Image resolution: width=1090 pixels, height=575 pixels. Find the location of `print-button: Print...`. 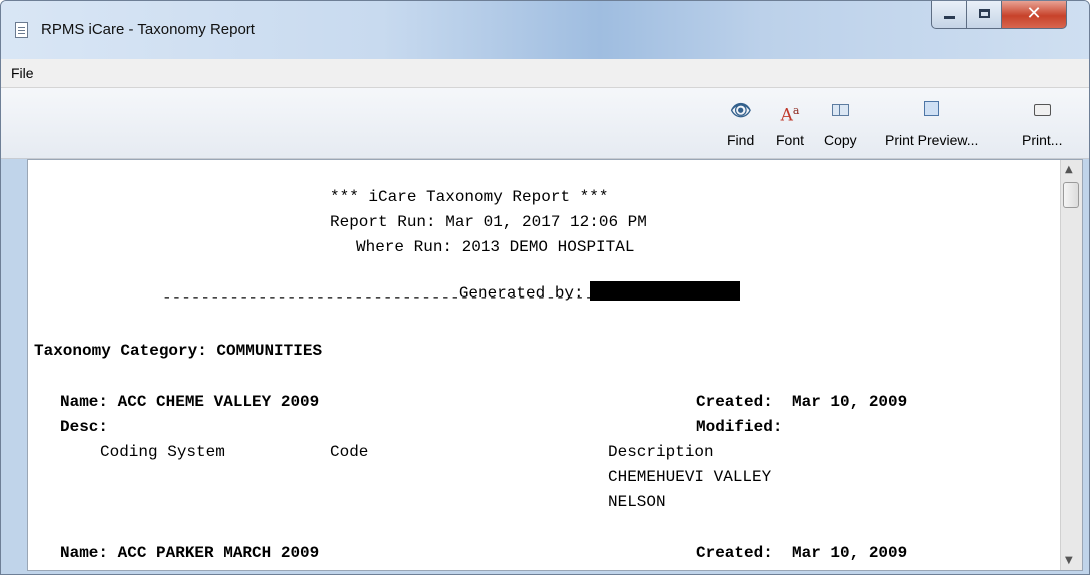

print-button: Print... is located at coordinates (1042, 123).